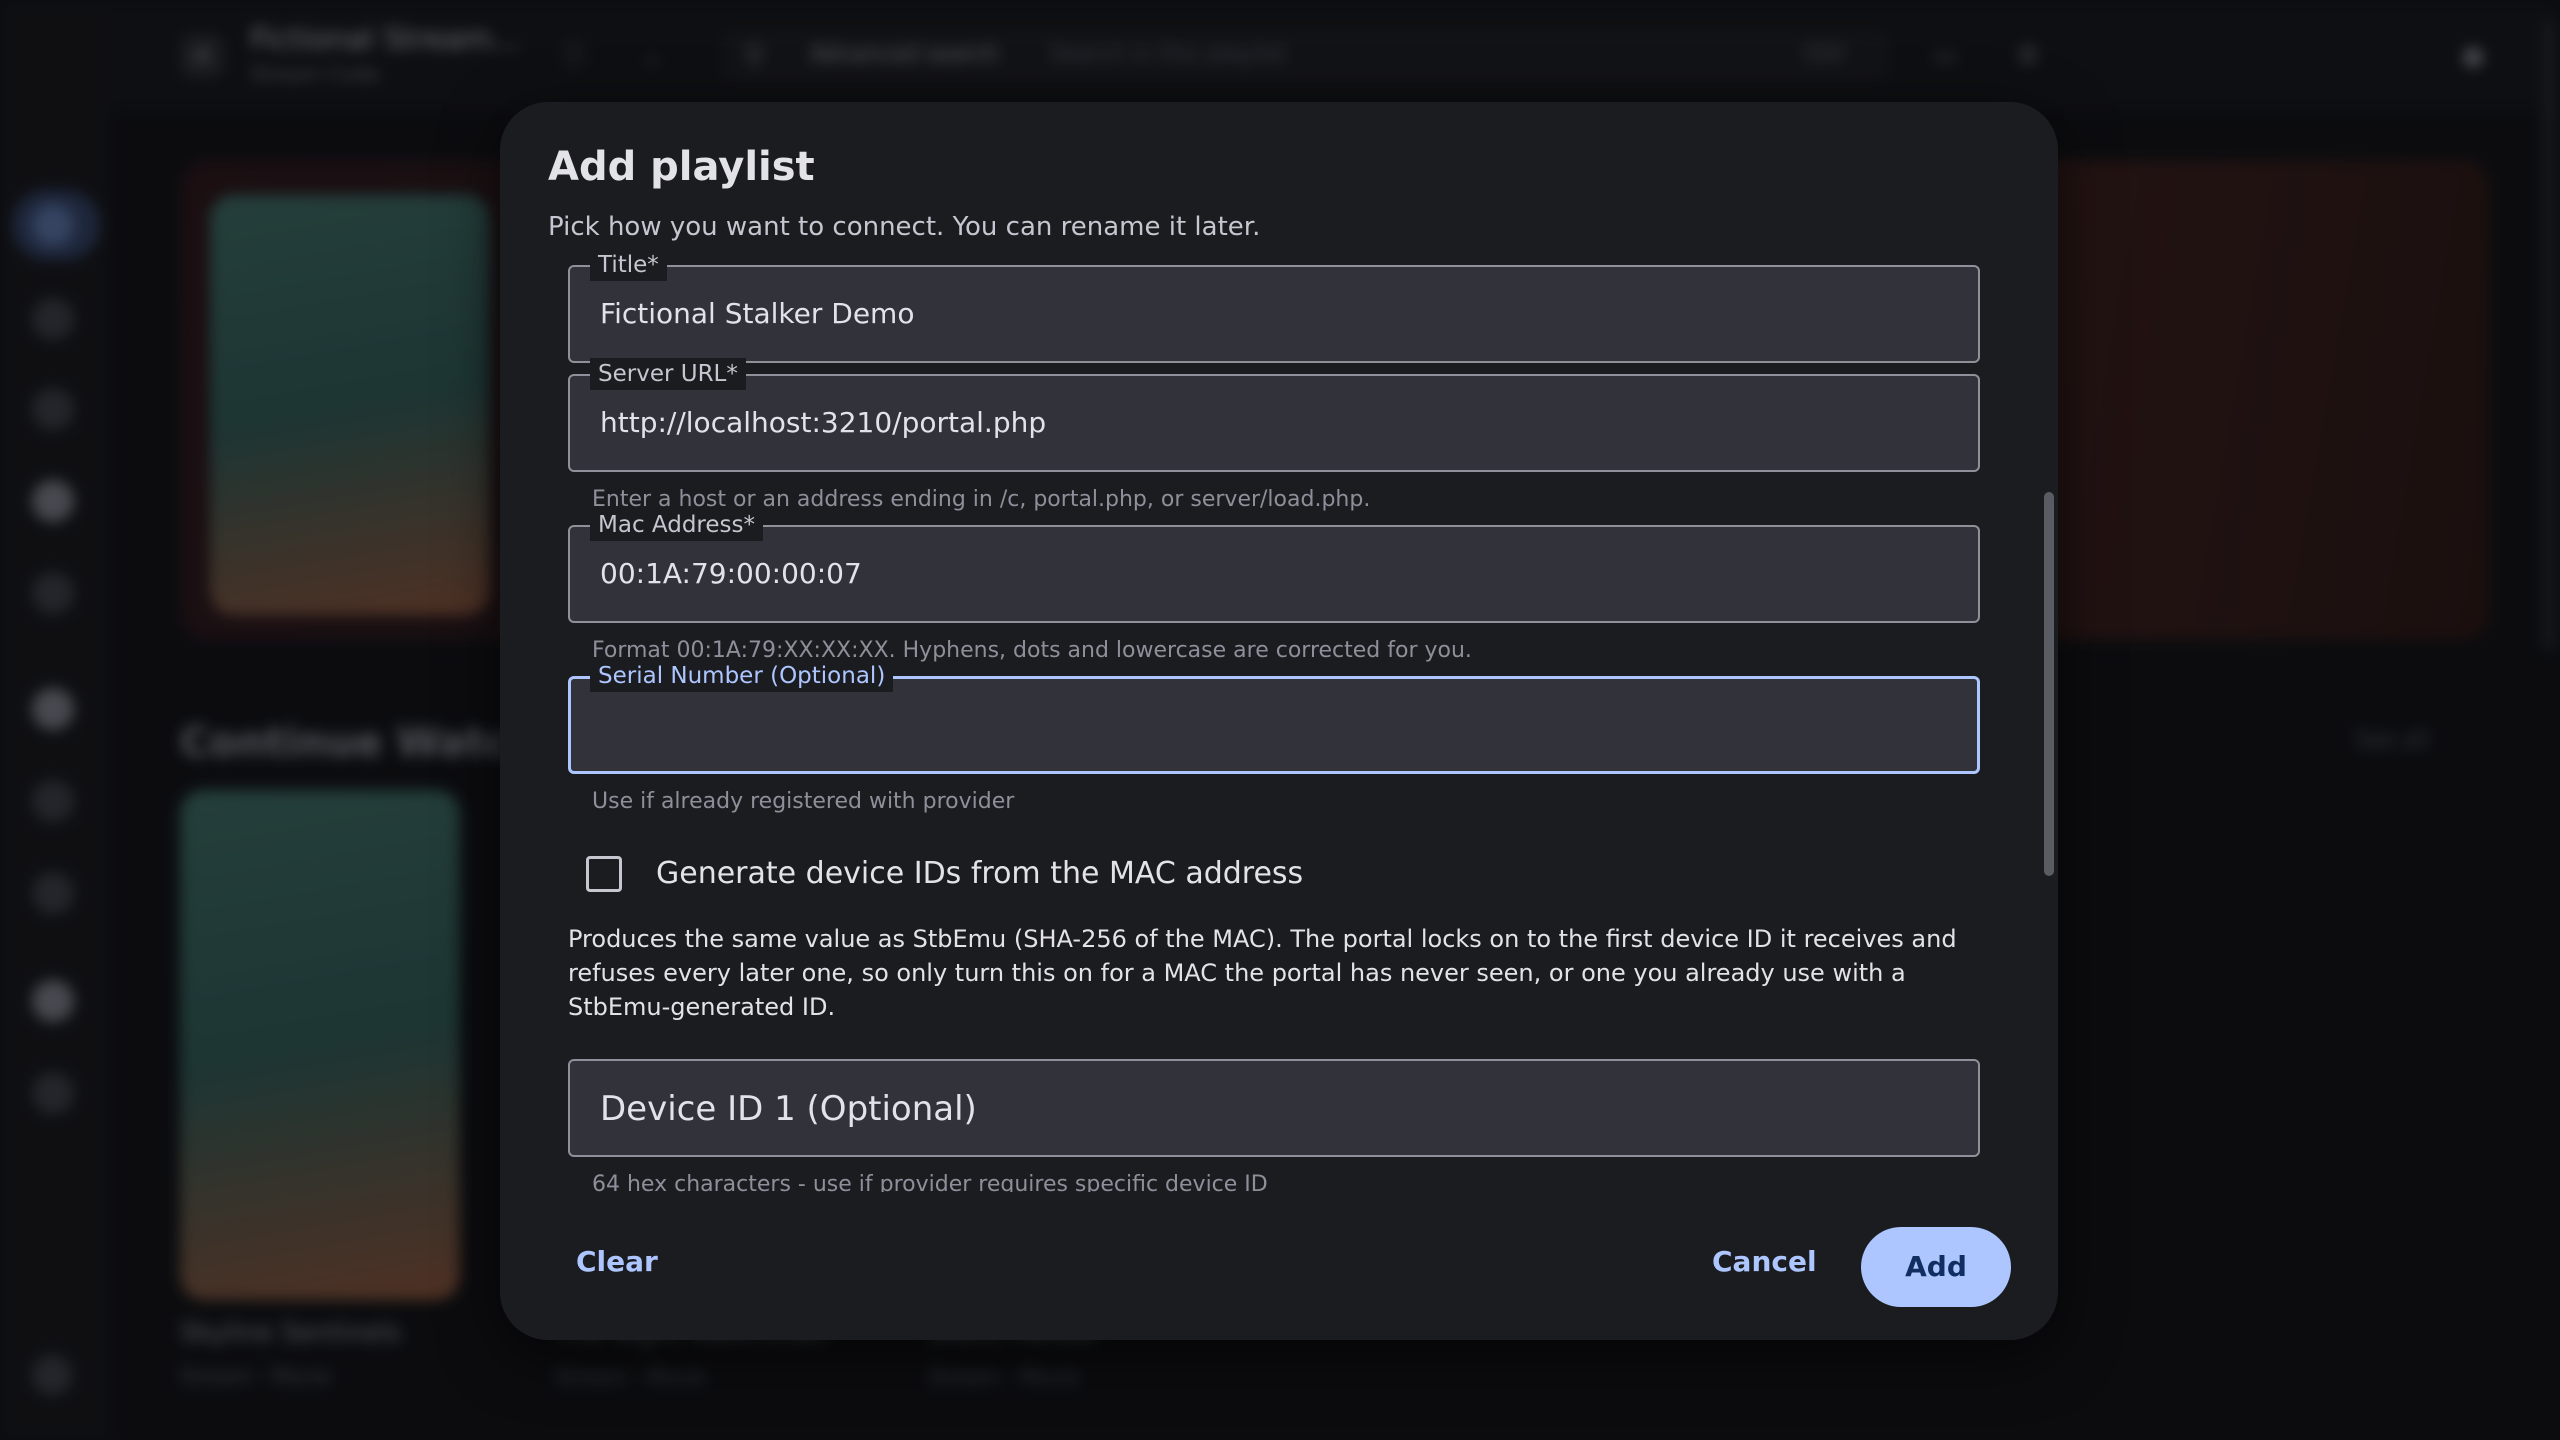  What do you see at coordinates (676, 525) in the screenshot?
I see `mac-address-field-label: Mac Address*` at bounding box center [676, 525].